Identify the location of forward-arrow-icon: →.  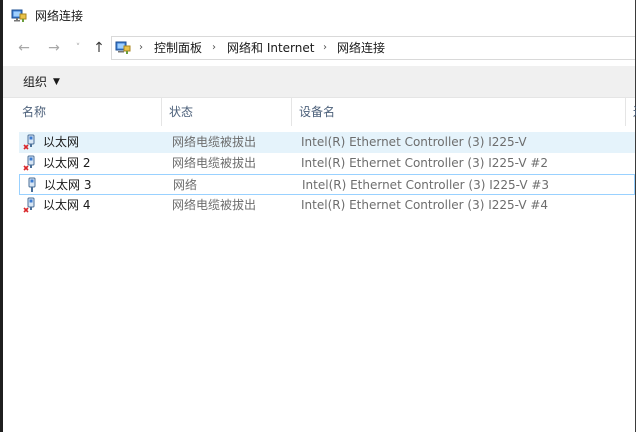
(54, 48).